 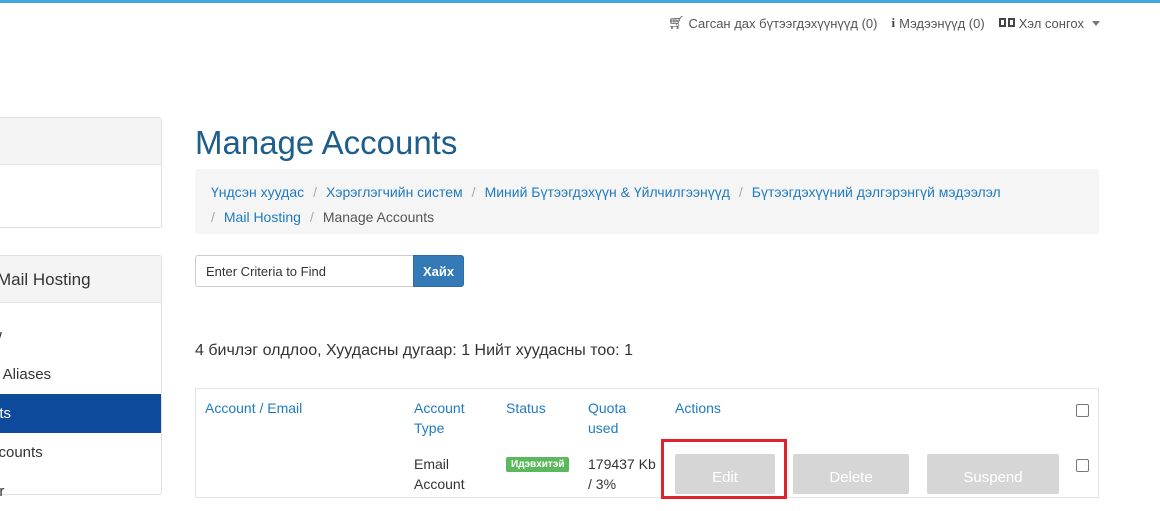 What do you see at coordinates (80, 335) in the screenshot?
I see `sidebar-item-overview: w` at bounding box center [80, 335].